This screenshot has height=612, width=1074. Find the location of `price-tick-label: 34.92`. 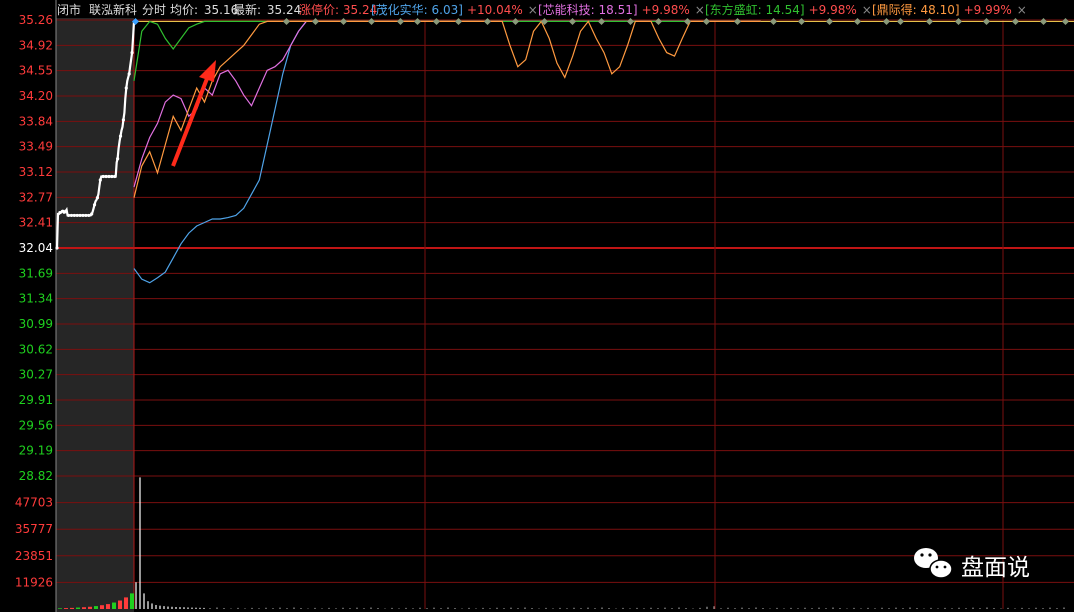

price-tick-label: 34.92 is located at coordinates (36, 45).